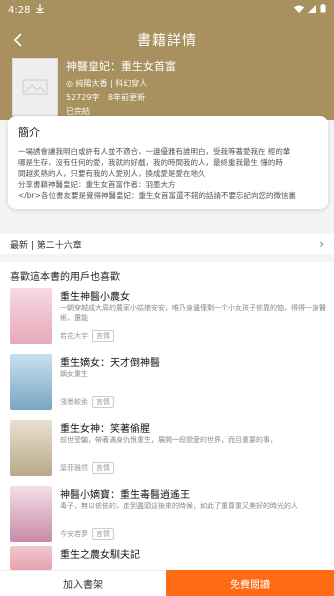 This screenshot has height=596, width=334. I want to click on status-bar: 4:28, so click(167, 10).